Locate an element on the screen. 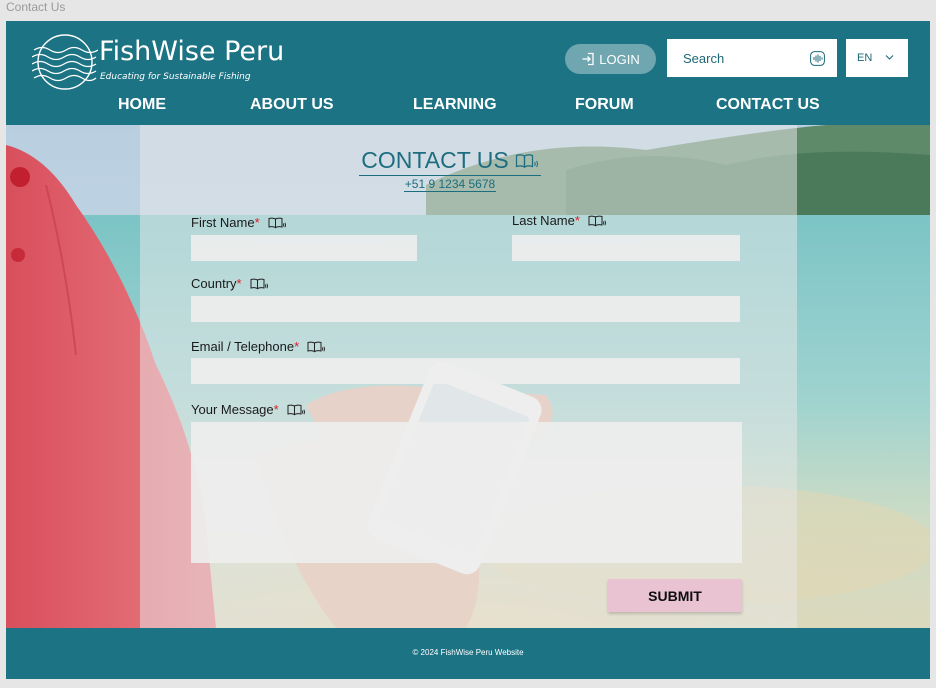  brand-name: FishWise Peru is located at coordinates (192, 51).